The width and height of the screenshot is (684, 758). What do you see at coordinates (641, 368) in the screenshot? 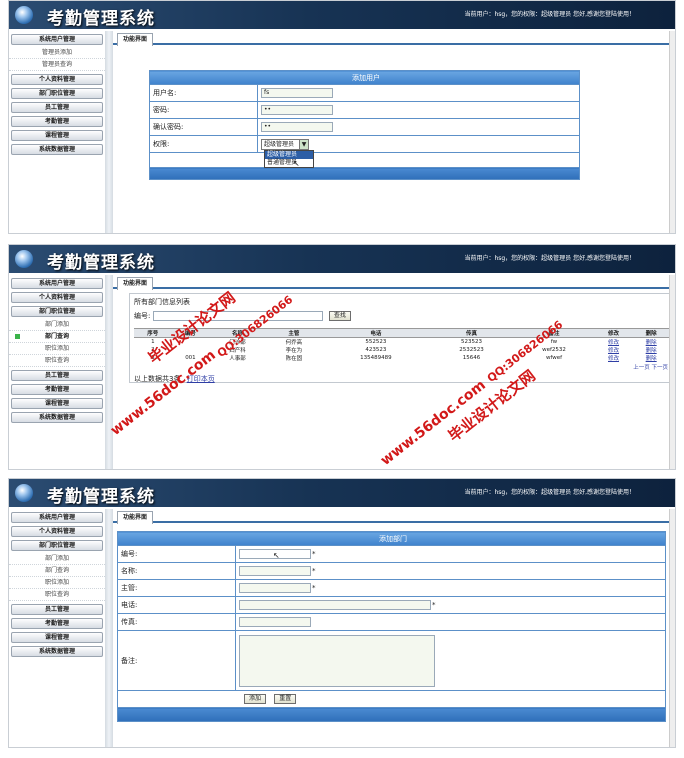
I see `prev-page-link: 上一页` at bounding box center [641, 368].